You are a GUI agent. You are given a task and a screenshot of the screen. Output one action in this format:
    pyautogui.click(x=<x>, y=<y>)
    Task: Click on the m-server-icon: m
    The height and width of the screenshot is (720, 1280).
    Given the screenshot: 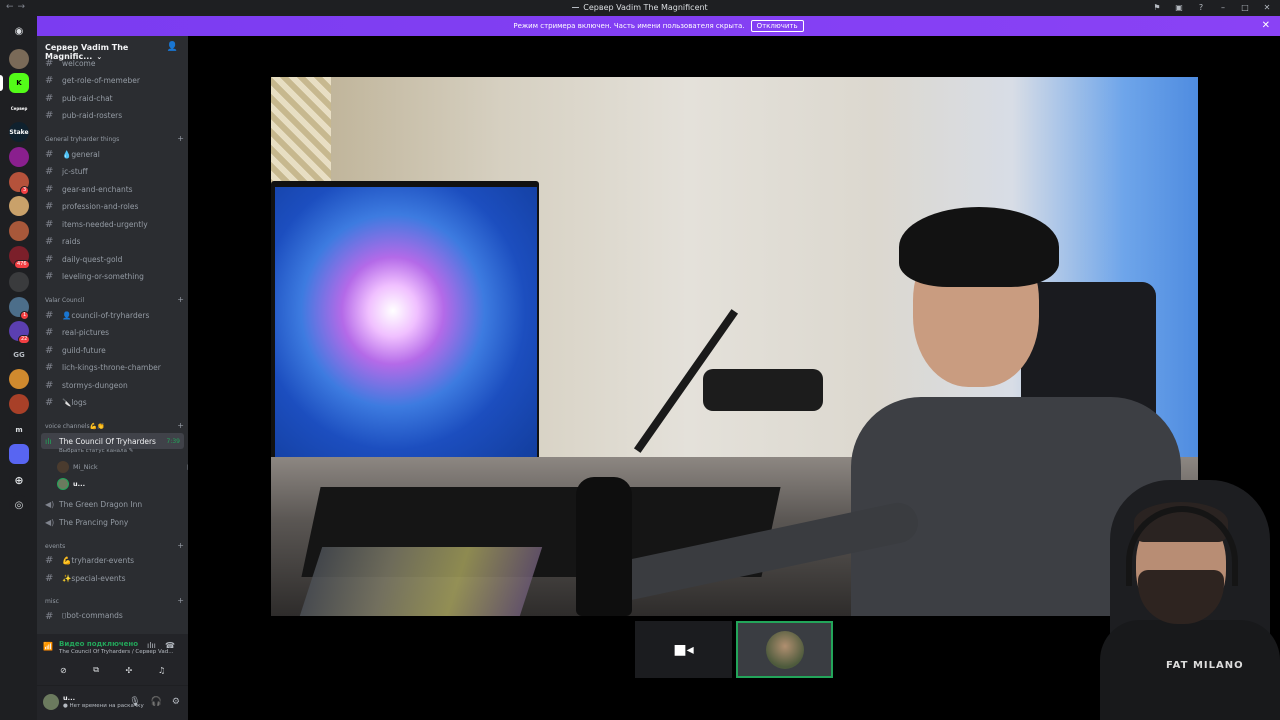 What is the action you would take?
    pyautogui.click(x=19, y=430)
    